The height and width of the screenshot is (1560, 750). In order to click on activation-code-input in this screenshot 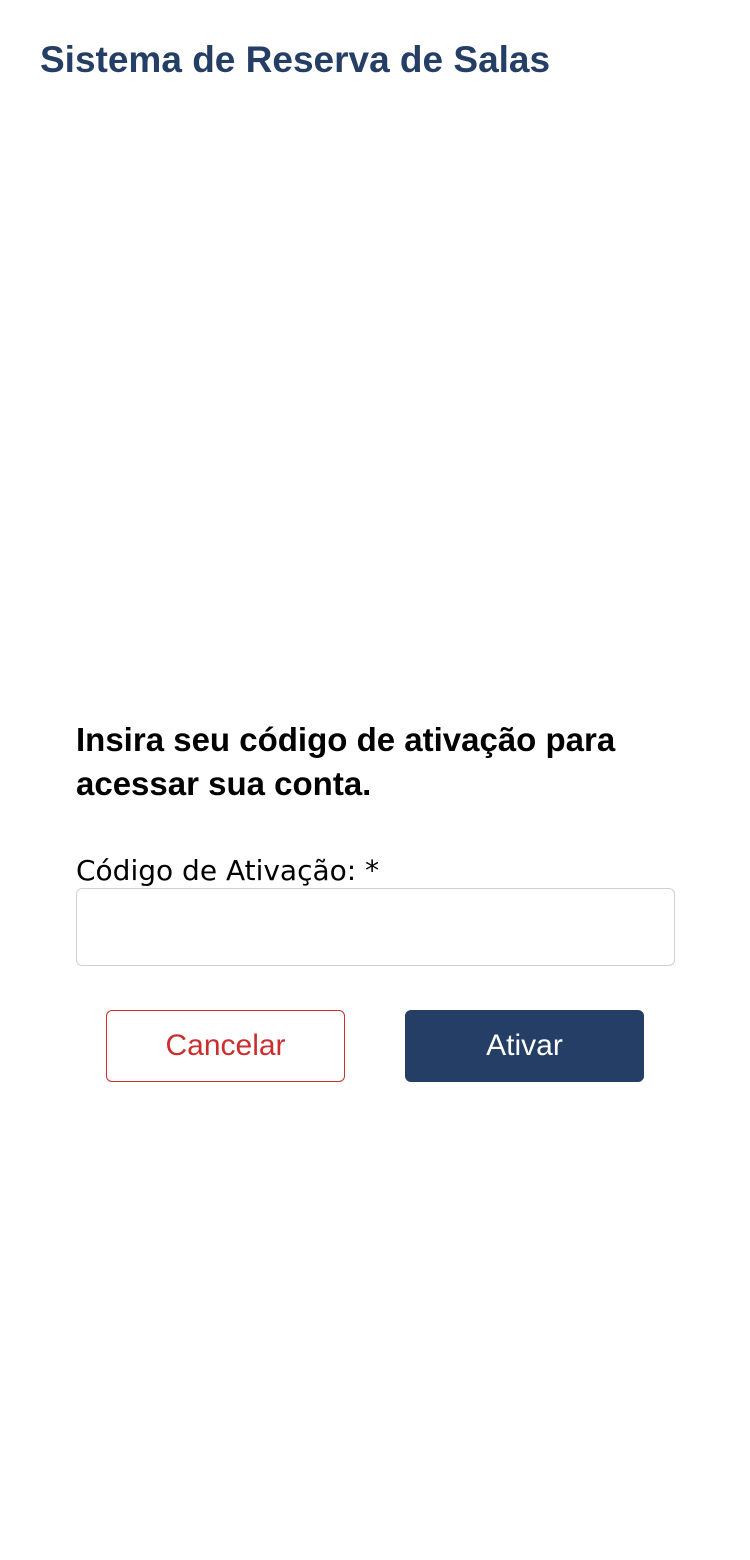, I will do `click(375, 927)`.